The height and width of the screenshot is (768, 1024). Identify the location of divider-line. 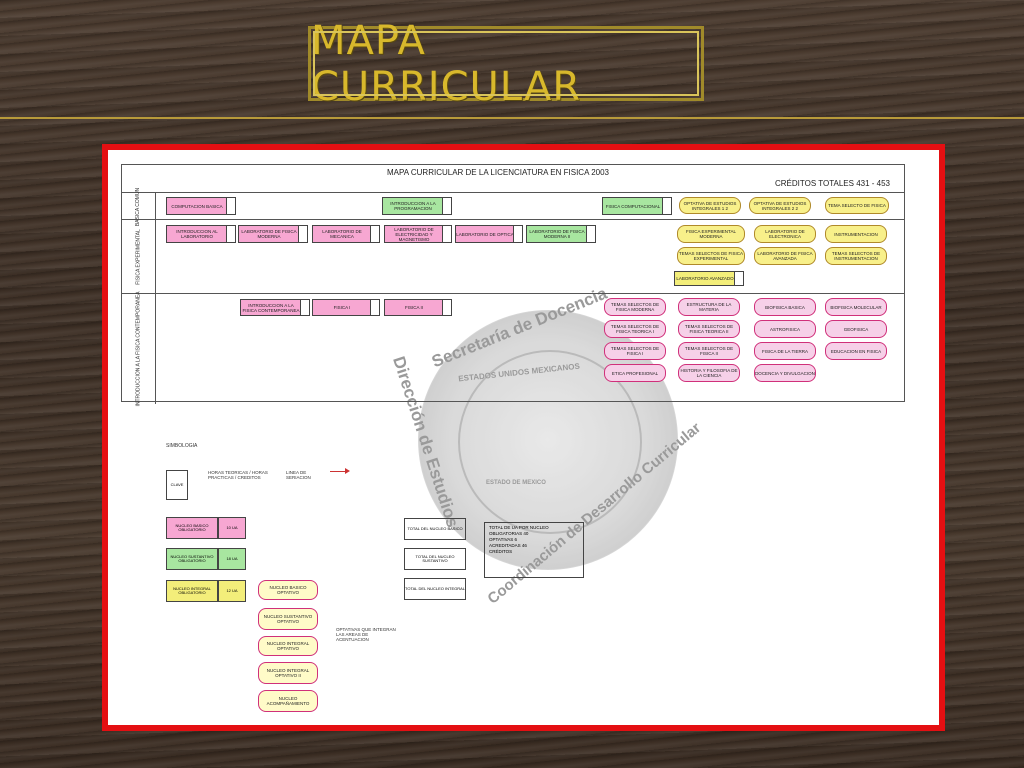
(512, 118).